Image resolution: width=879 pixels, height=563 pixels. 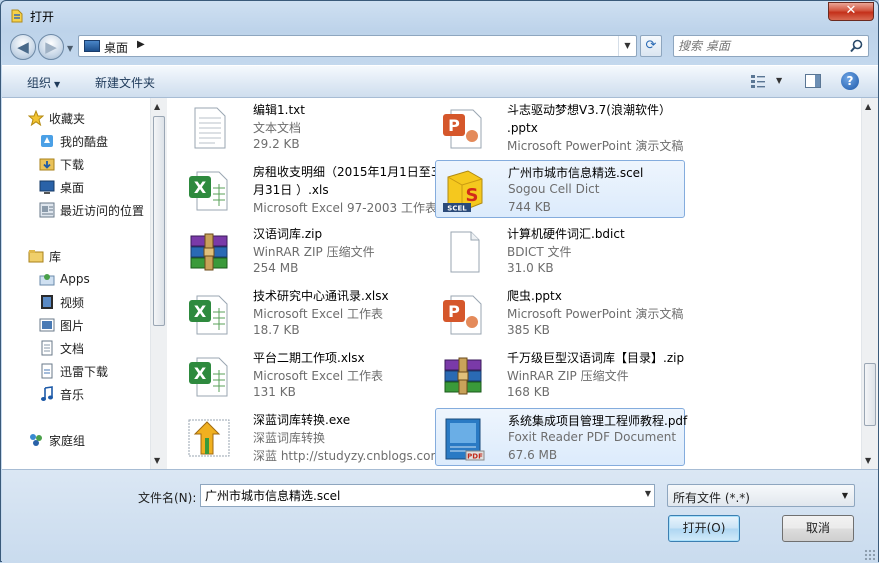 I want to click on filetype-select: 所有文件 (*.*) ▼, so click(x=761, y=495).